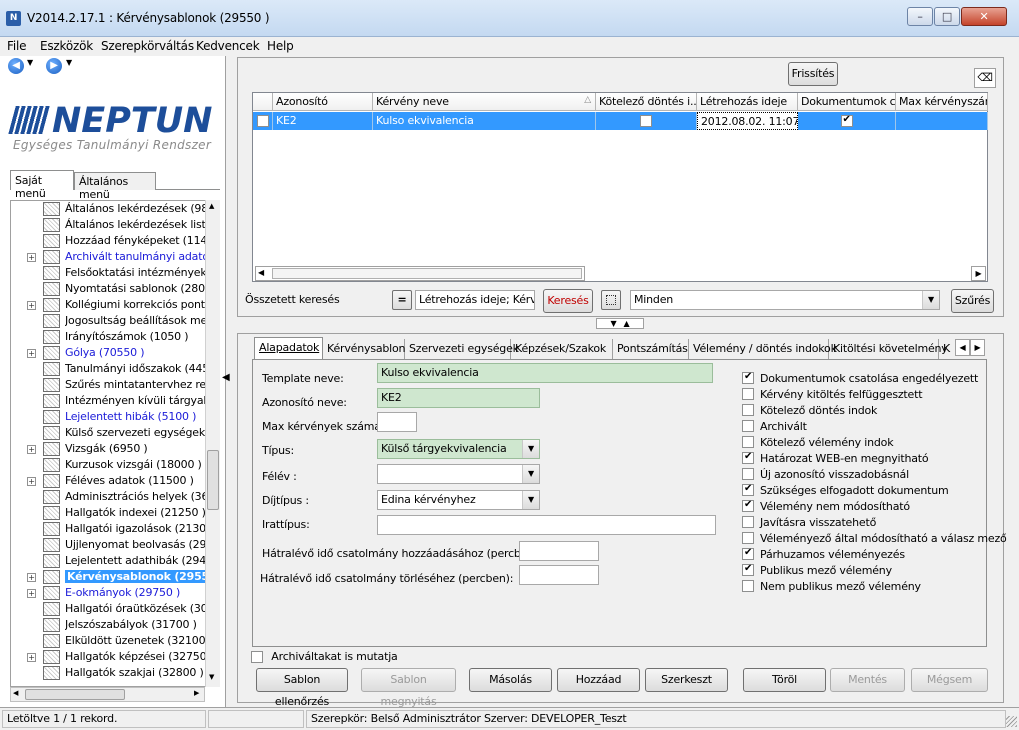  Describe the element at coordinates (785, 300) in the screenshot. I see `filter-combo: Minden ▼` at that location.